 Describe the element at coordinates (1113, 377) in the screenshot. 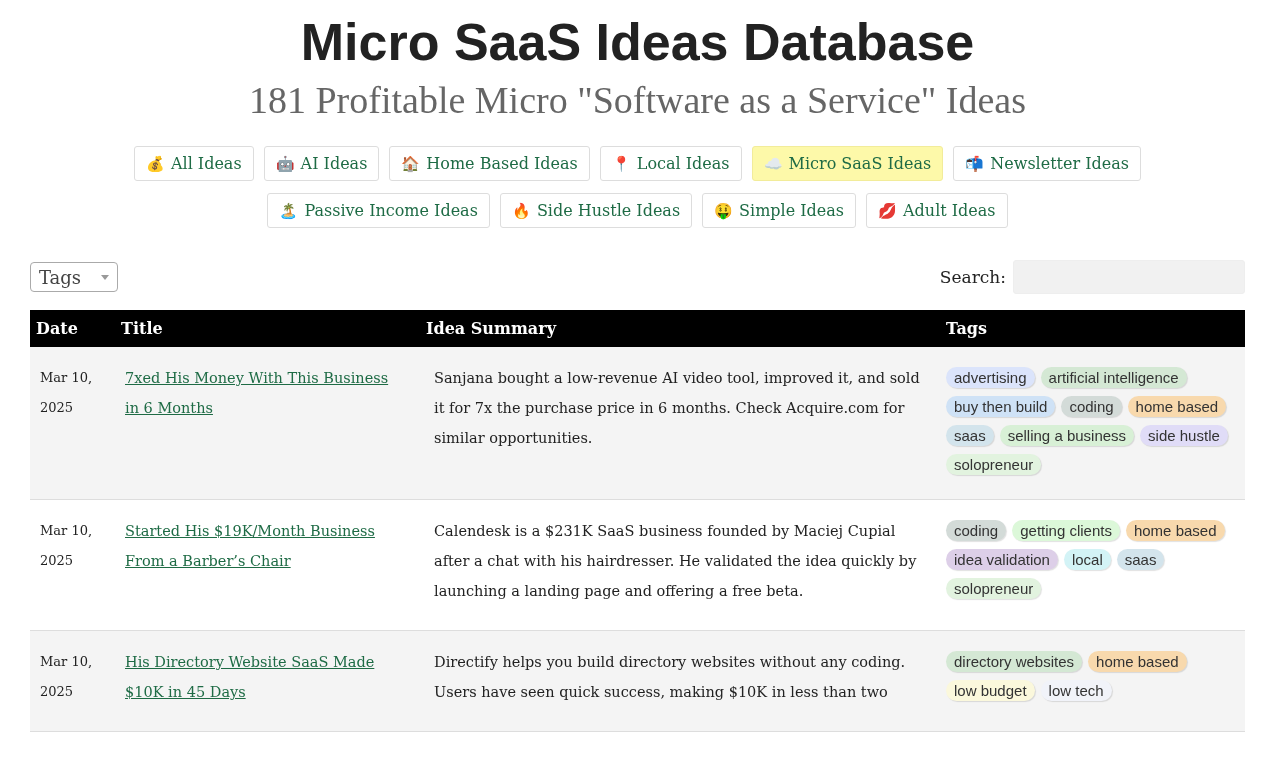

I see `tag-label: artificial intelligence` at that location.